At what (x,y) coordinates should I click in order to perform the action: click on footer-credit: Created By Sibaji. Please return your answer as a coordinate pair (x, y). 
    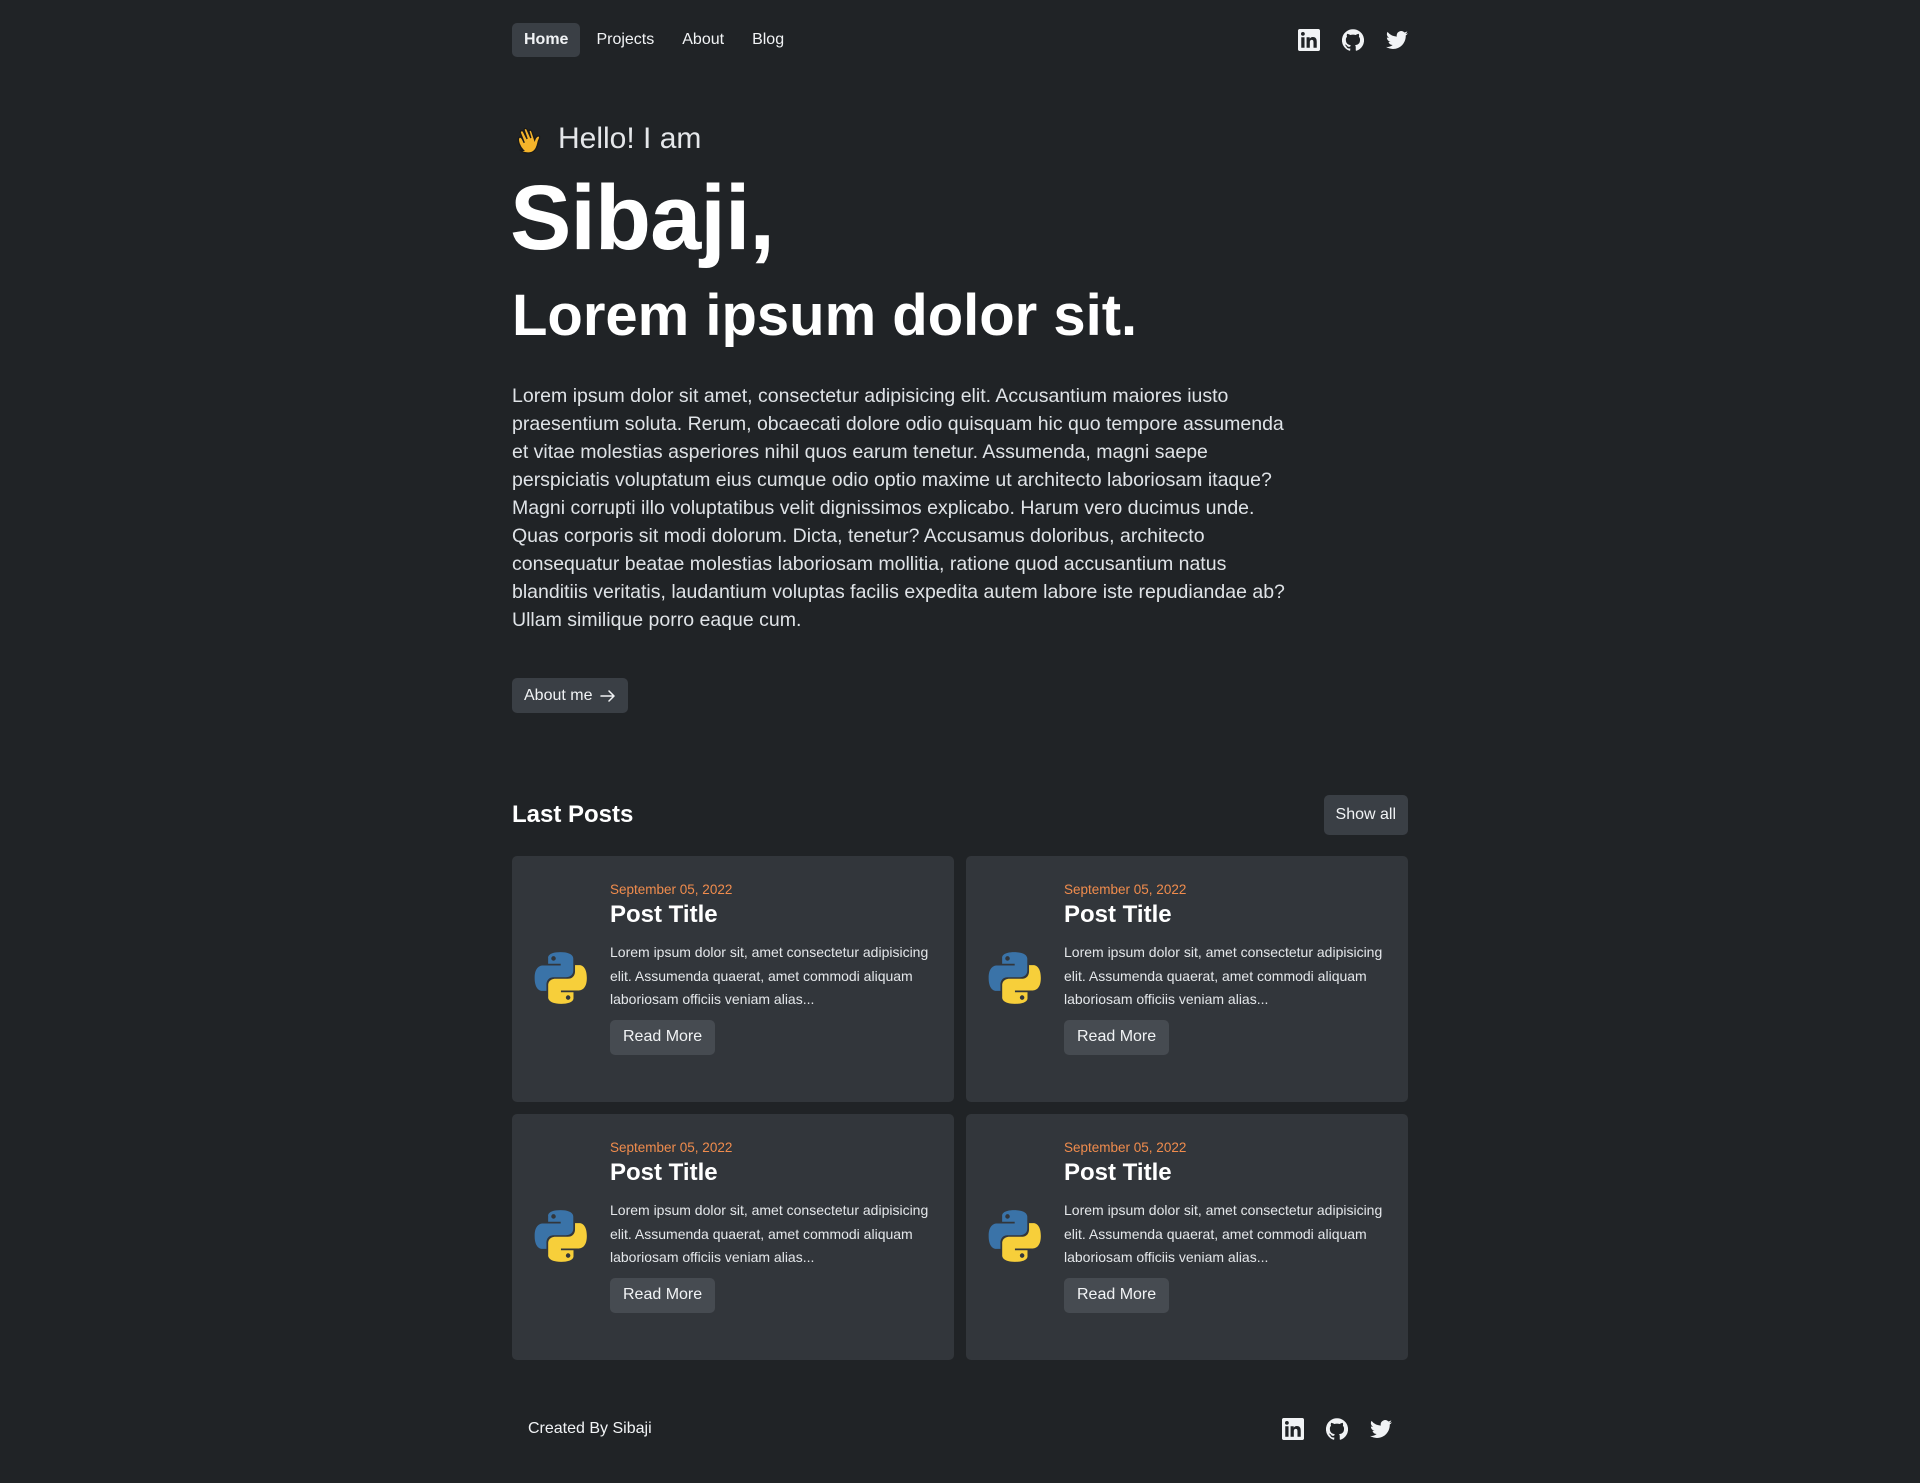
    Looking at the image, I should click on (590, 1428).